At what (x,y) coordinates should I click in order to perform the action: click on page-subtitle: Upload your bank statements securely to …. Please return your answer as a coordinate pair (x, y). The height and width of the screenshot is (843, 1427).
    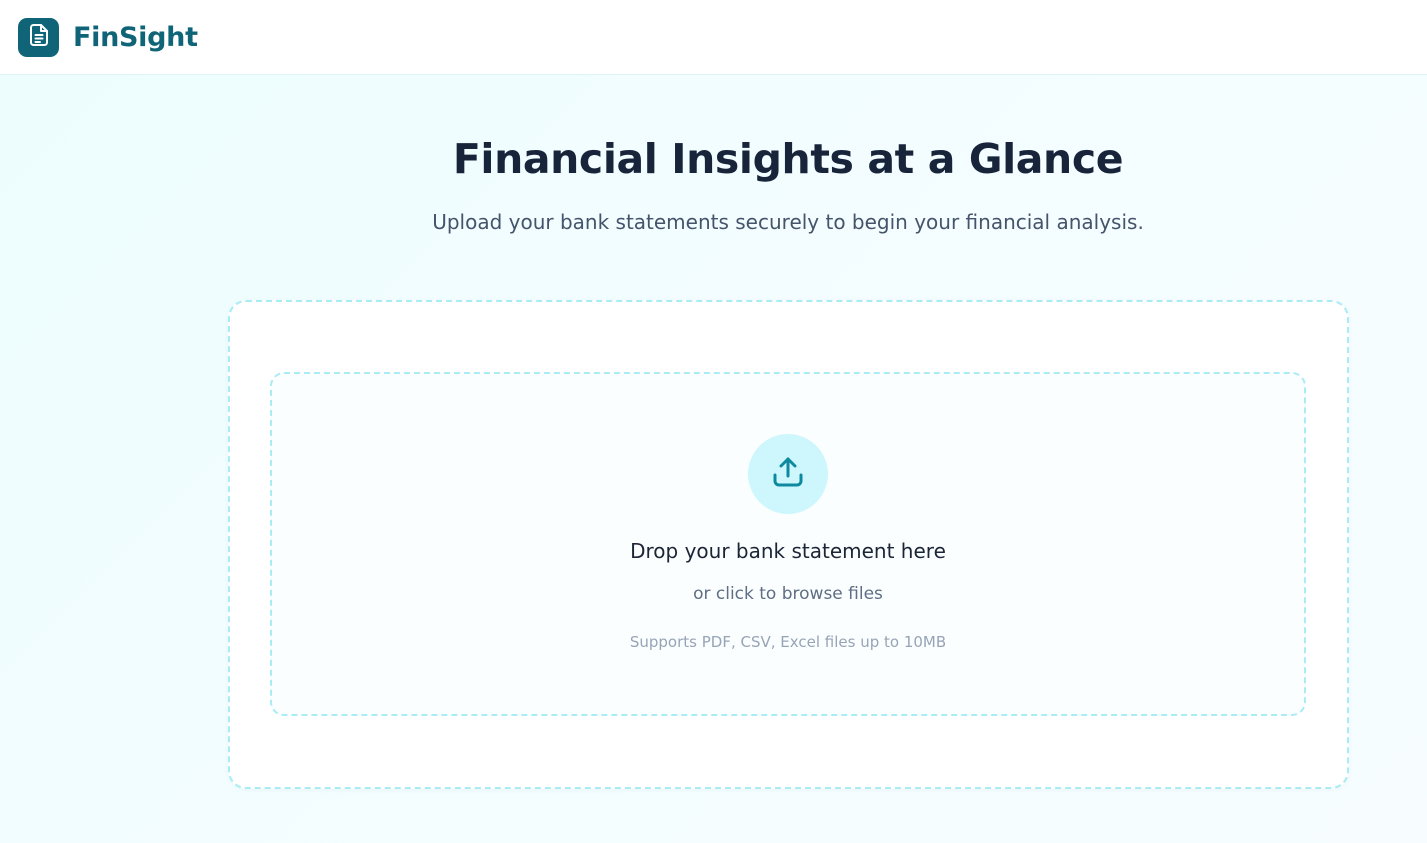
    Looking at the image, I should click on (788, 222).